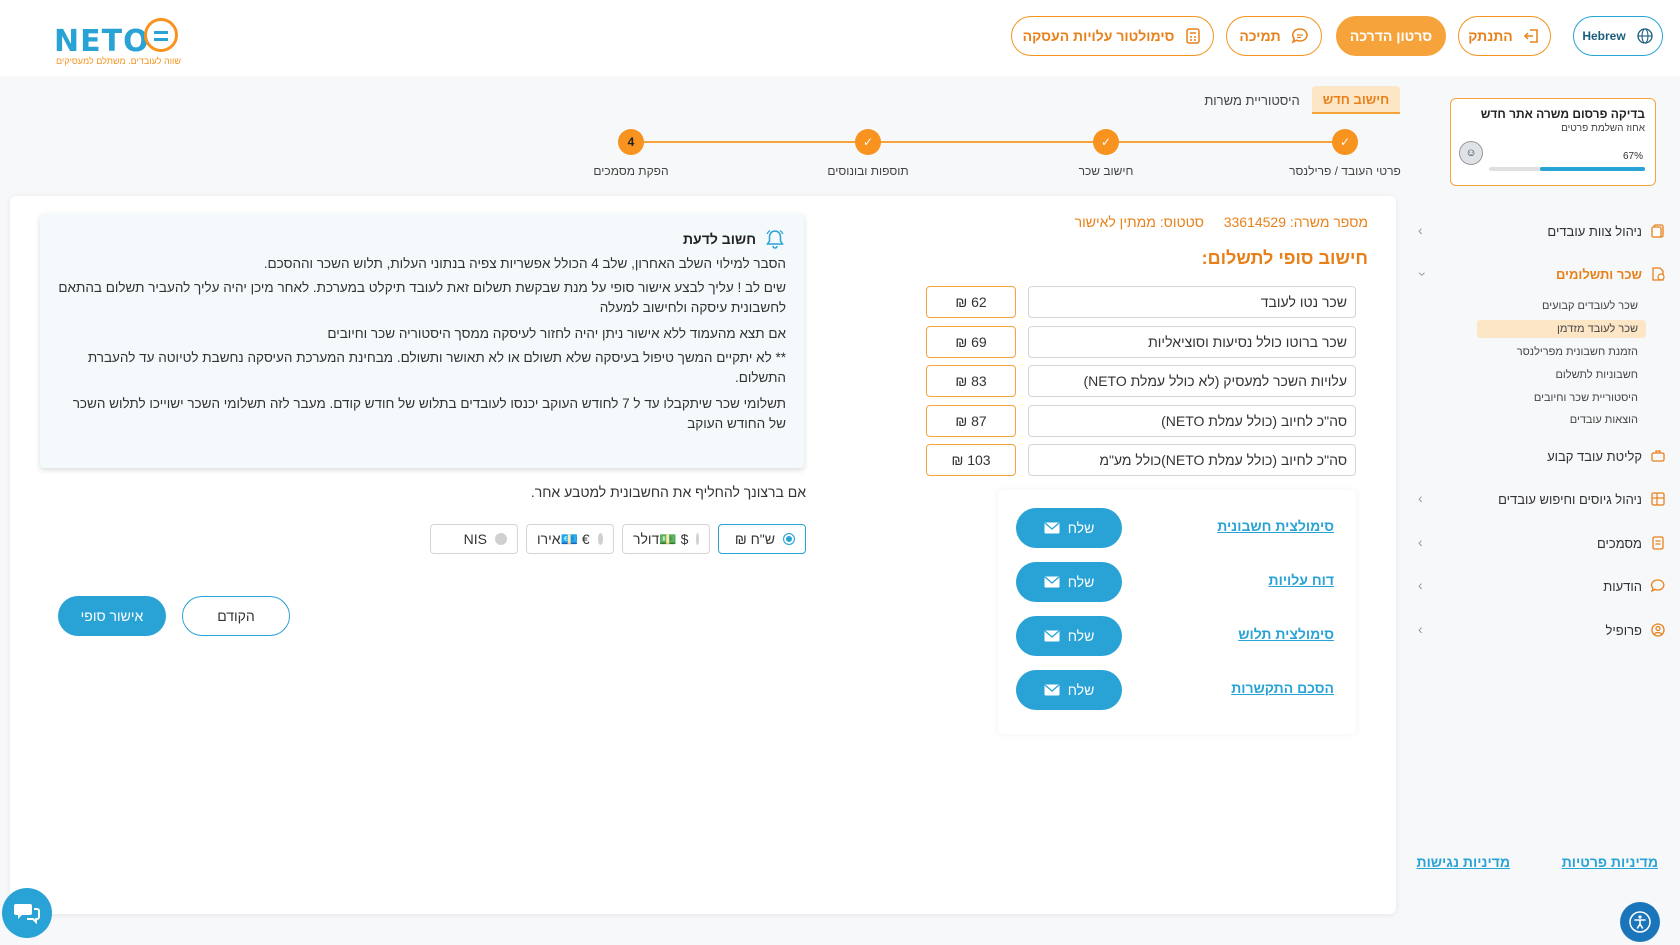 The image size is (1680, 945). What do you see at coordinates (1504, 36) in the screenshot?
I see `logout-button: התנתק` at bounding box center [1504, 36].